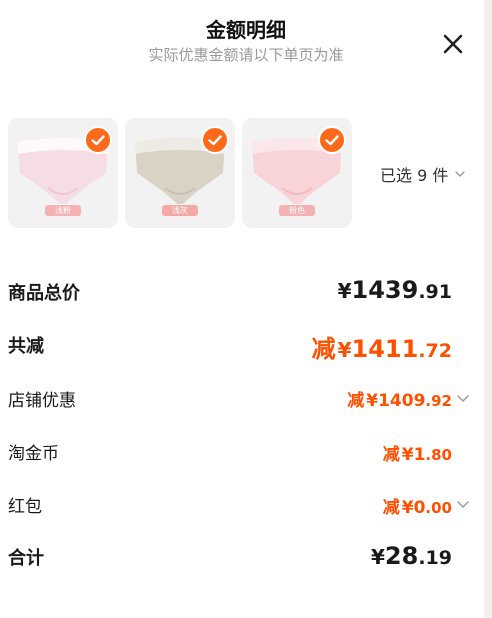 The height and width of the screenshot is (618, 492). I want to click on product-thumbnail-2: 浅灰, so click(180, 173).